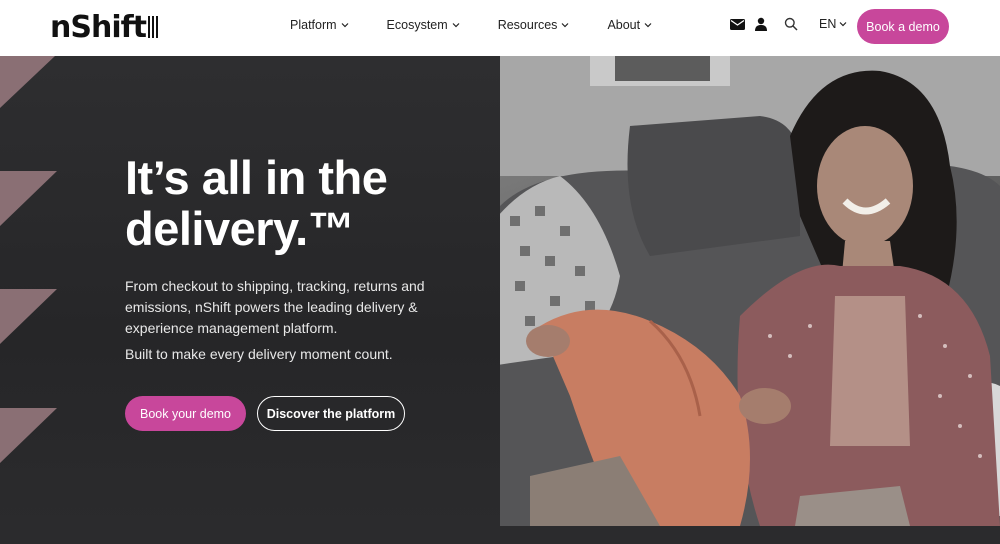  I want to click on nav-item-label: Resources, so click(527, 25).